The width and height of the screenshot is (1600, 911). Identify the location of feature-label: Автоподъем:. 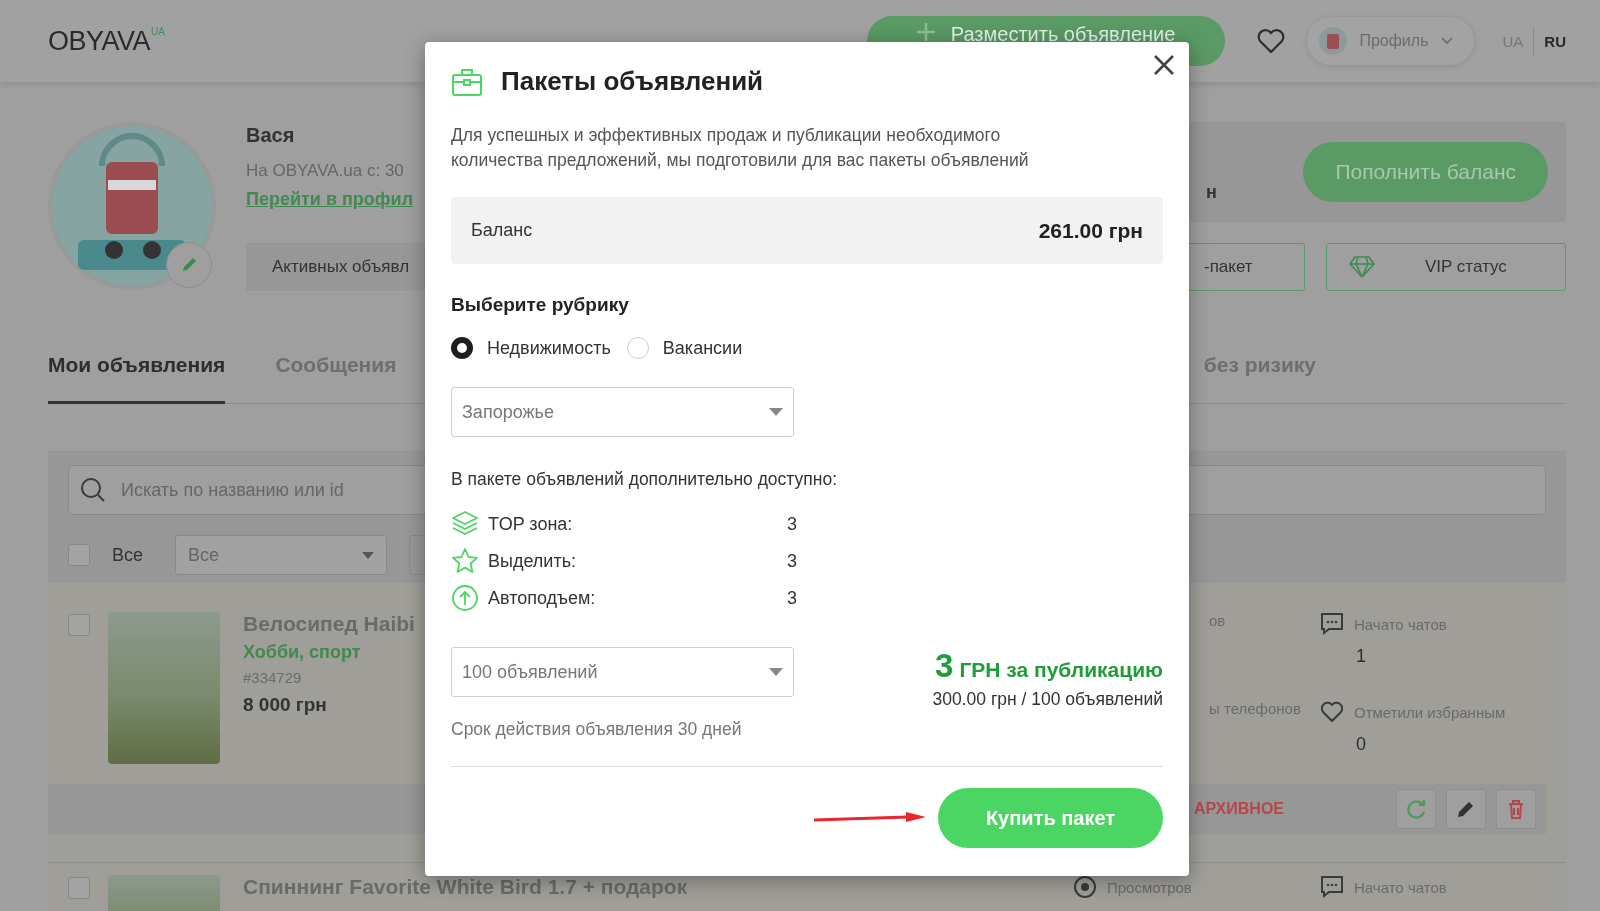
(542, 598).